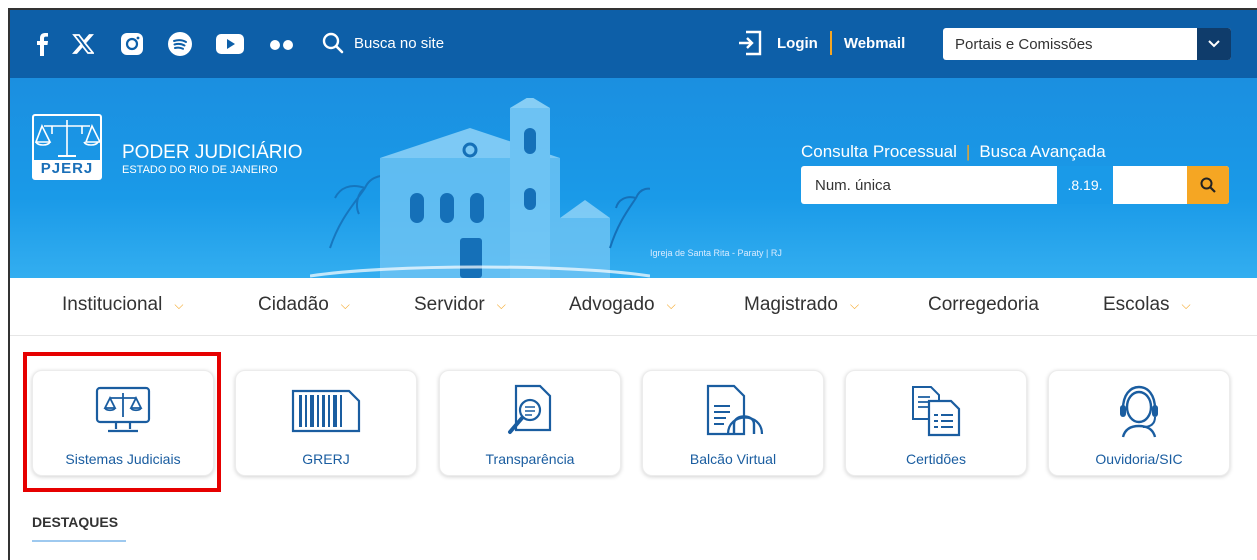 This screenshot has width=1257, height=560. I want to click on login-area: Login Webmail, so click(821, 43).